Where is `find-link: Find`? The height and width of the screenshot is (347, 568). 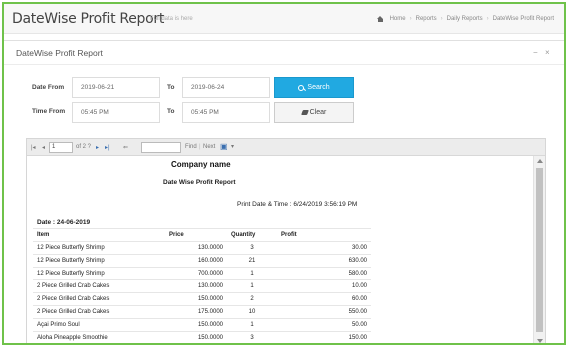
find-link: Find is located at coordinates (191, 147).